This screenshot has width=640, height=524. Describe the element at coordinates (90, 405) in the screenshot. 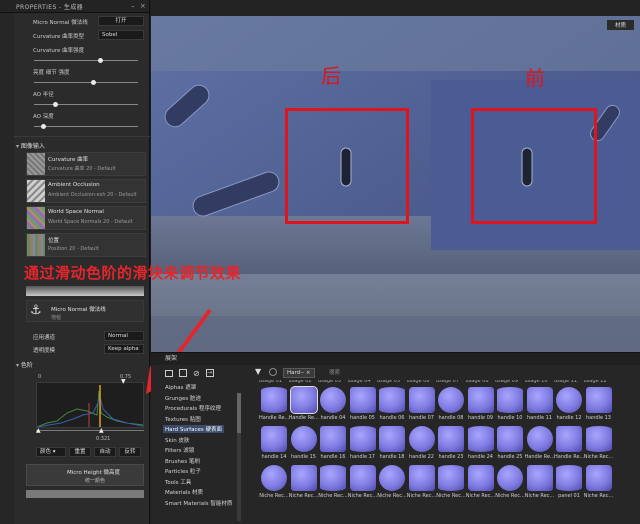

I see `levels-histogram` at that location.